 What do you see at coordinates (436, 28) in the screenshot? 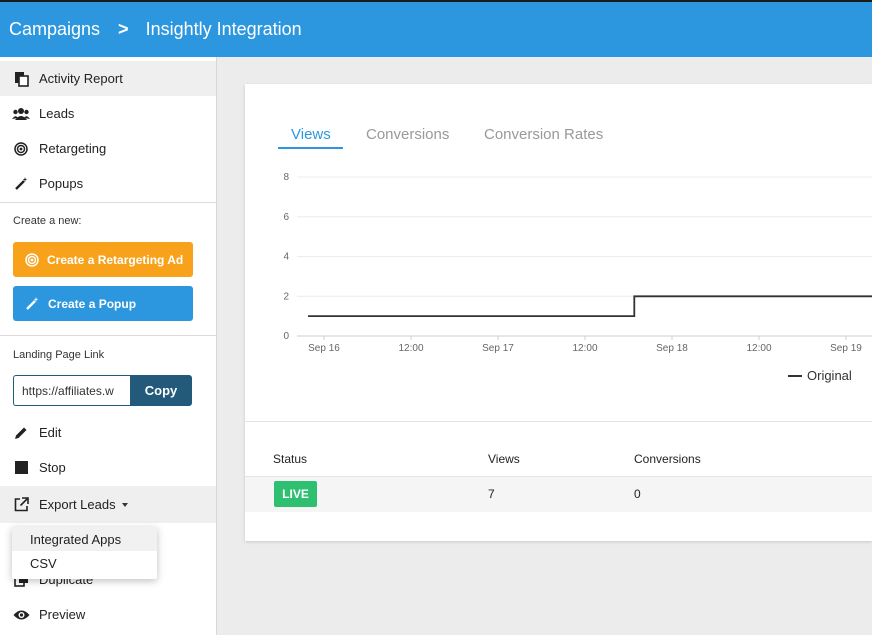
I see `top-bar: Campaigns > Insightly Integration` at bounding box center [436, 28].